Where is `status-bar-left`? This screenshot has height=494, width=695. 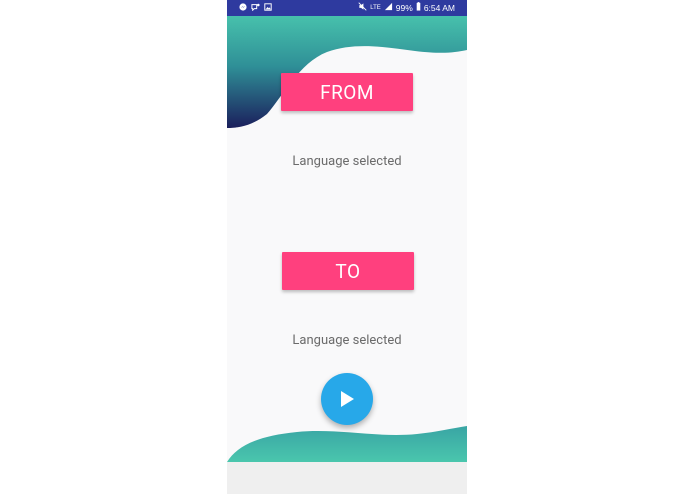
status-bar-left is located at coordinates (255, 8).